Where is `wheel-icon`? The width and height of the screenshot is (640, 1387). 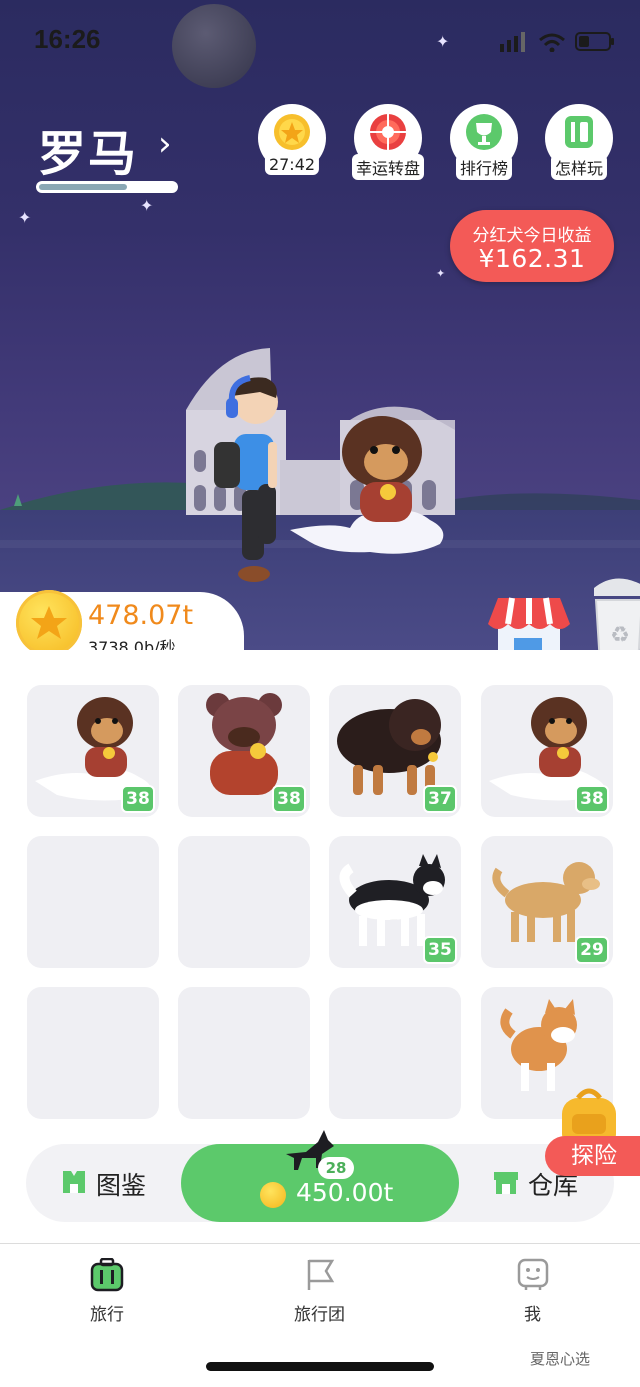
wheel-icon is located at coordinates (388, 132).